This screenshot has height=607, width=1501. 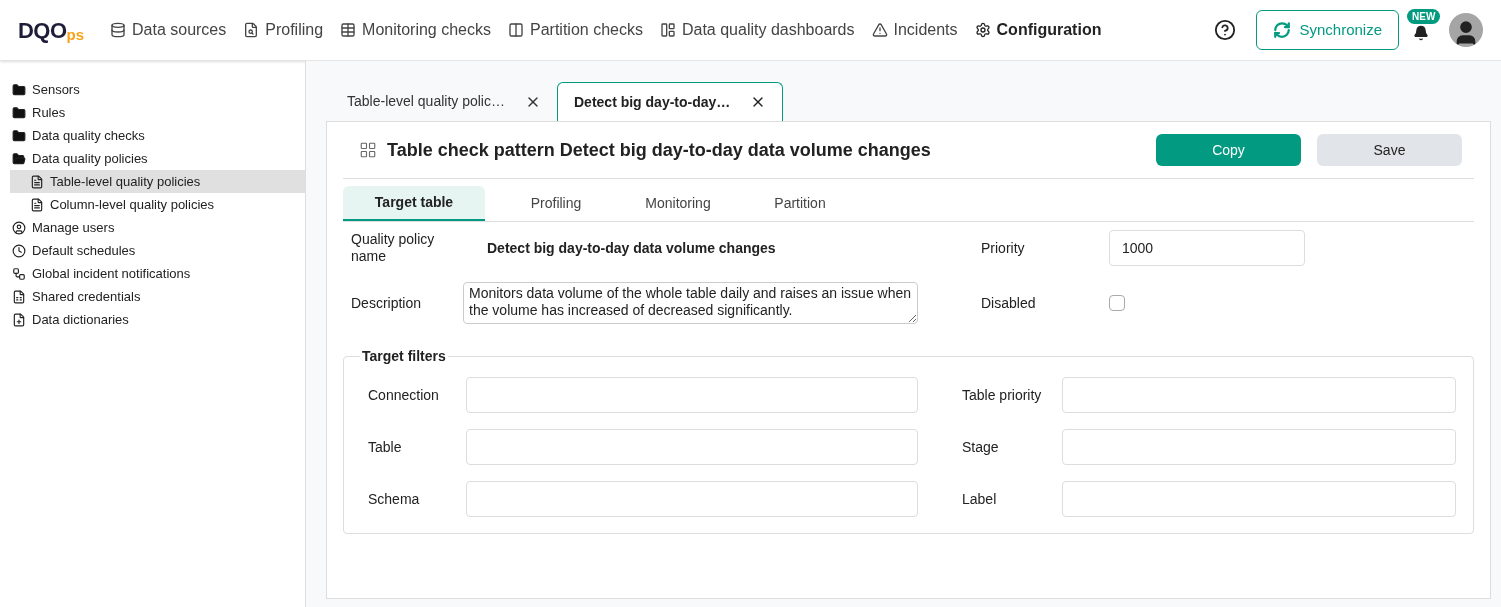 What do you see at coordinates (757, 30) in the screenshot?
I see `nav-link: Data quality dashboards` at bounding box center [757, 30].